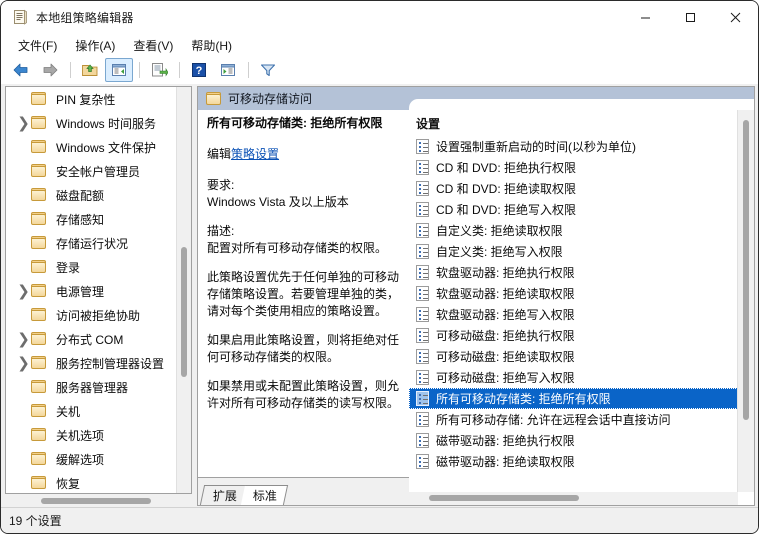  Describe the element at coordinates (98, 171) in the screenshot. I see `tree-item-label: 安全帐户管理员` at that location.